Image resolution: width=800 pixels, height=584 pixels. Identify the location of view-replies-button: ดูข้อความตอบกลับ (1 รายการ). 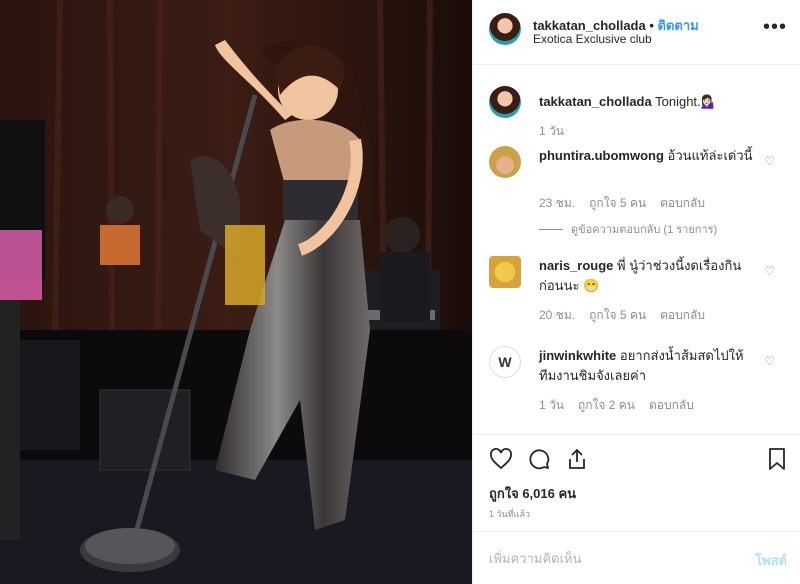
(628, 229).